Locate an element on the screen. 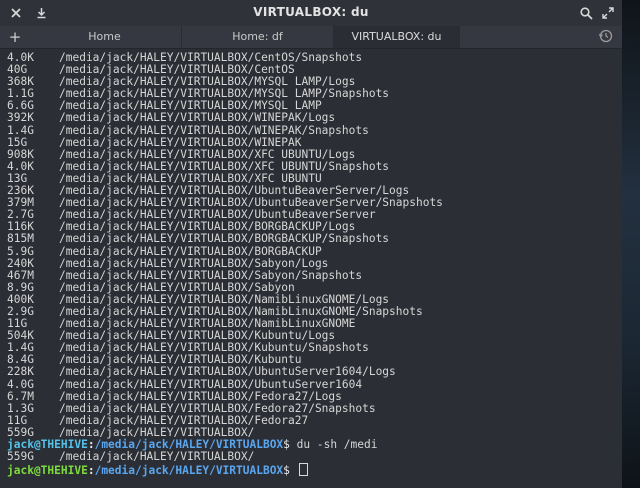  add-tab-button: + is located at coordinates (15, 37).